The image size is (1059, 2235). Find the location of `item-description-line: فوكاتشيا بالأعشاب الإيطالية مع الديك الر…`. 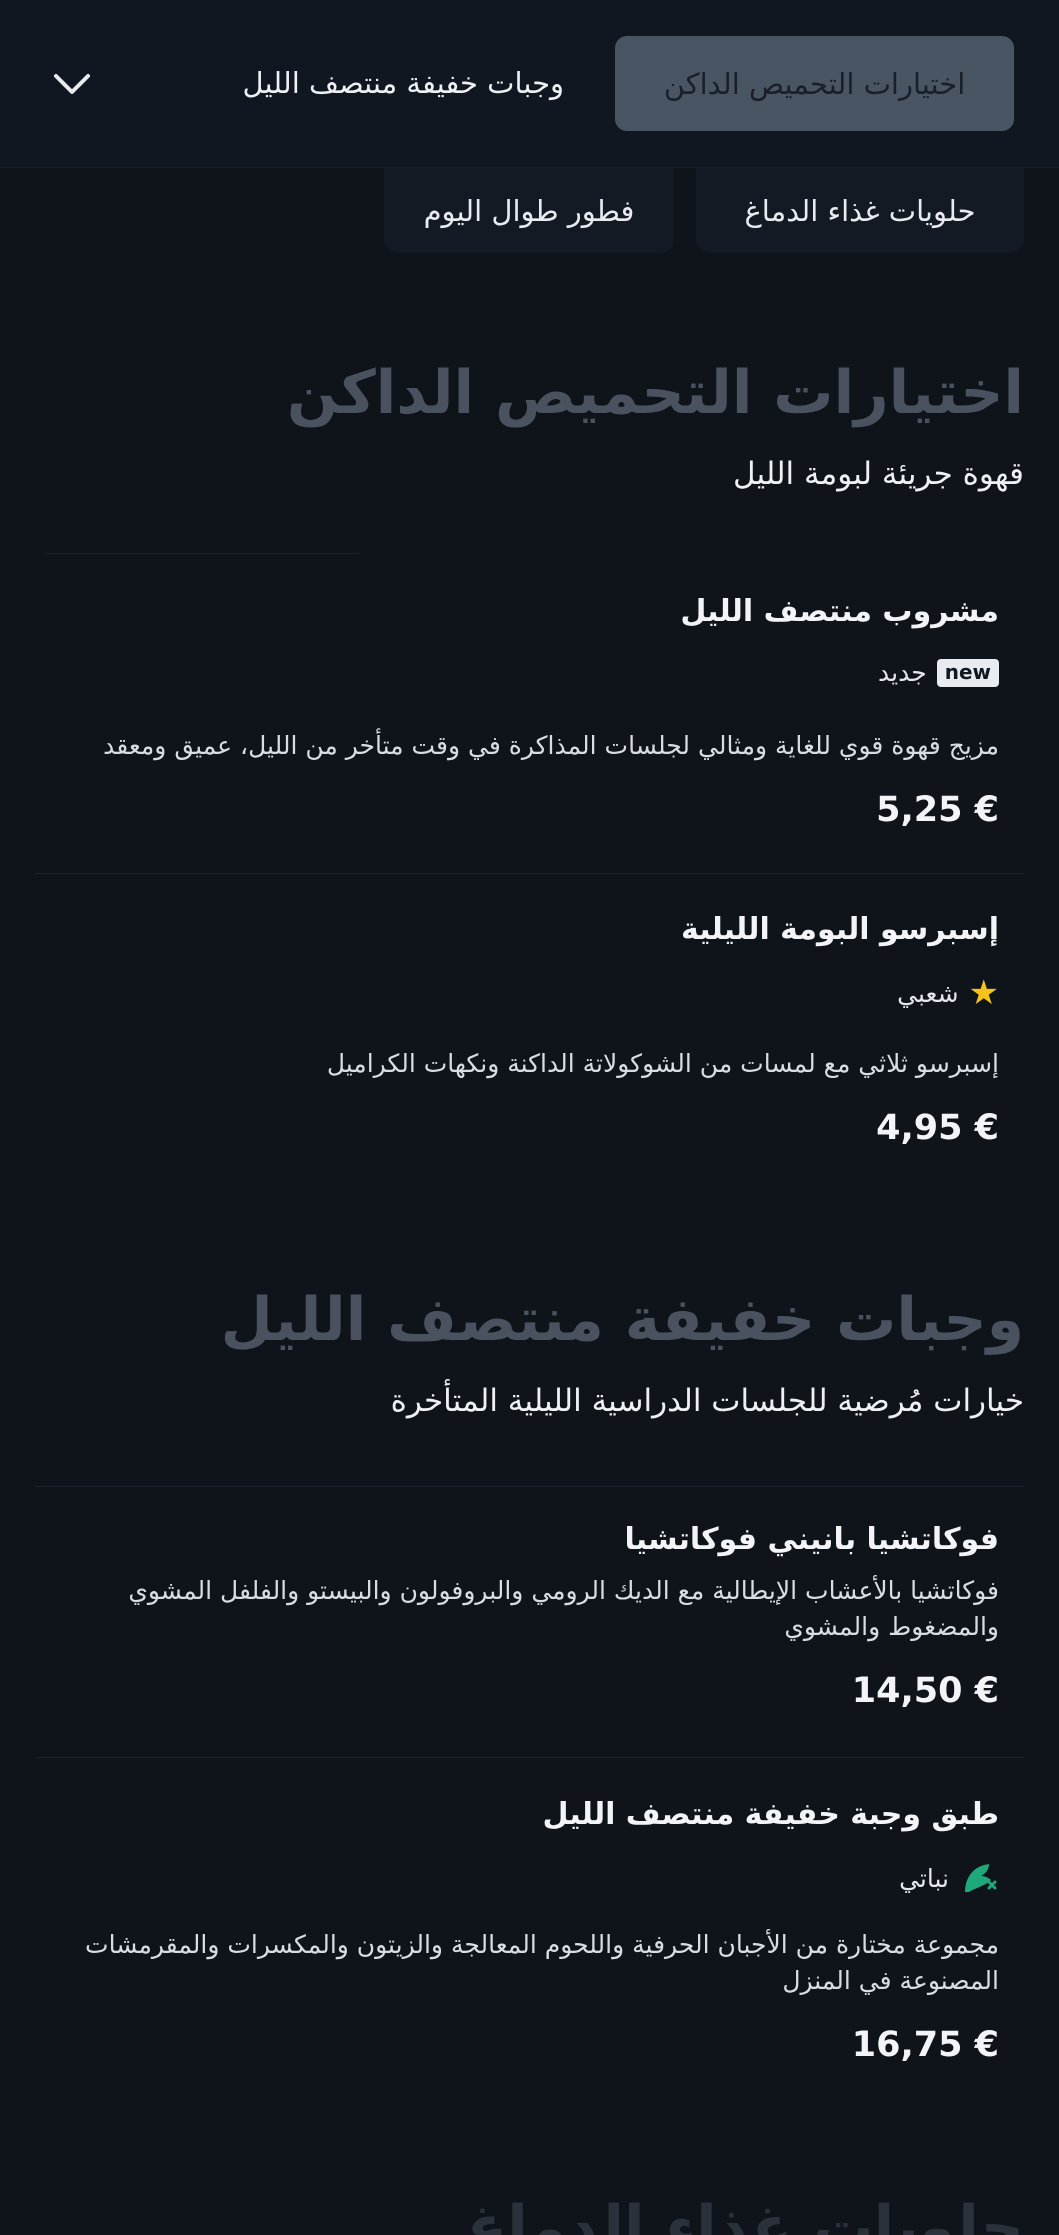

item-description-line: فوكاتشيا بالأعشاب الإيطالية مع الديك الر… is located at coordinates (563, 1590).